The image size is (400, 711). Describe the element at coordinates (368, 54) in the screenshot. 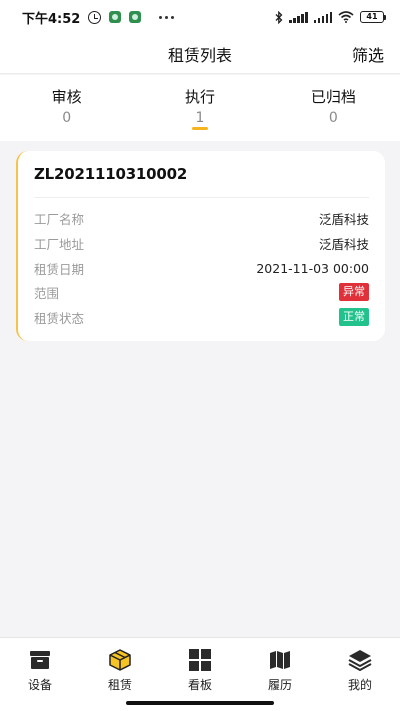

I see `filter-button: 筛选` at that location.